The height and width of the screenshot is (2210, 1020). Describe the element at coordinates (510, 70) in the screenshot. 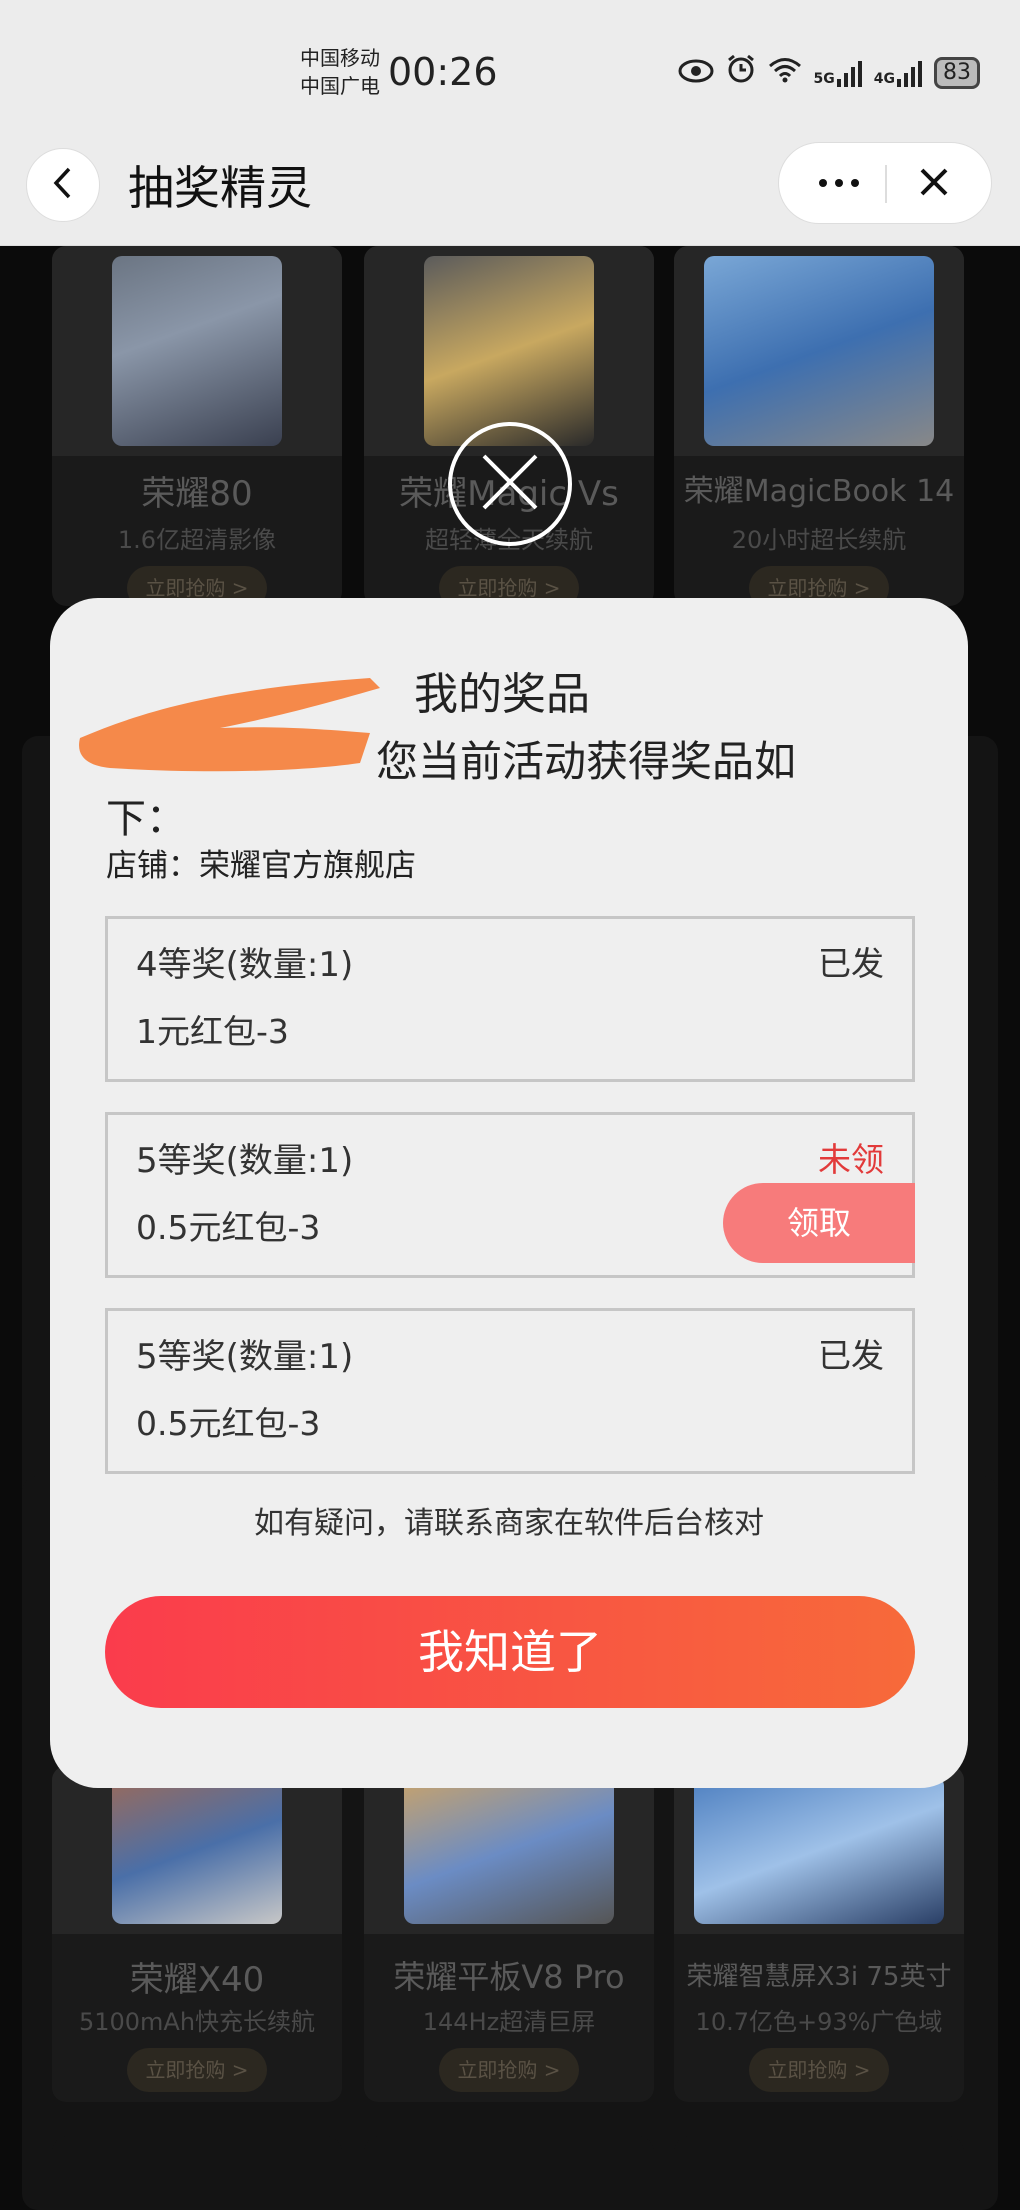

I see `status-bar: 中国移动 中国广电 00:26 5G 4G 83` at that location.